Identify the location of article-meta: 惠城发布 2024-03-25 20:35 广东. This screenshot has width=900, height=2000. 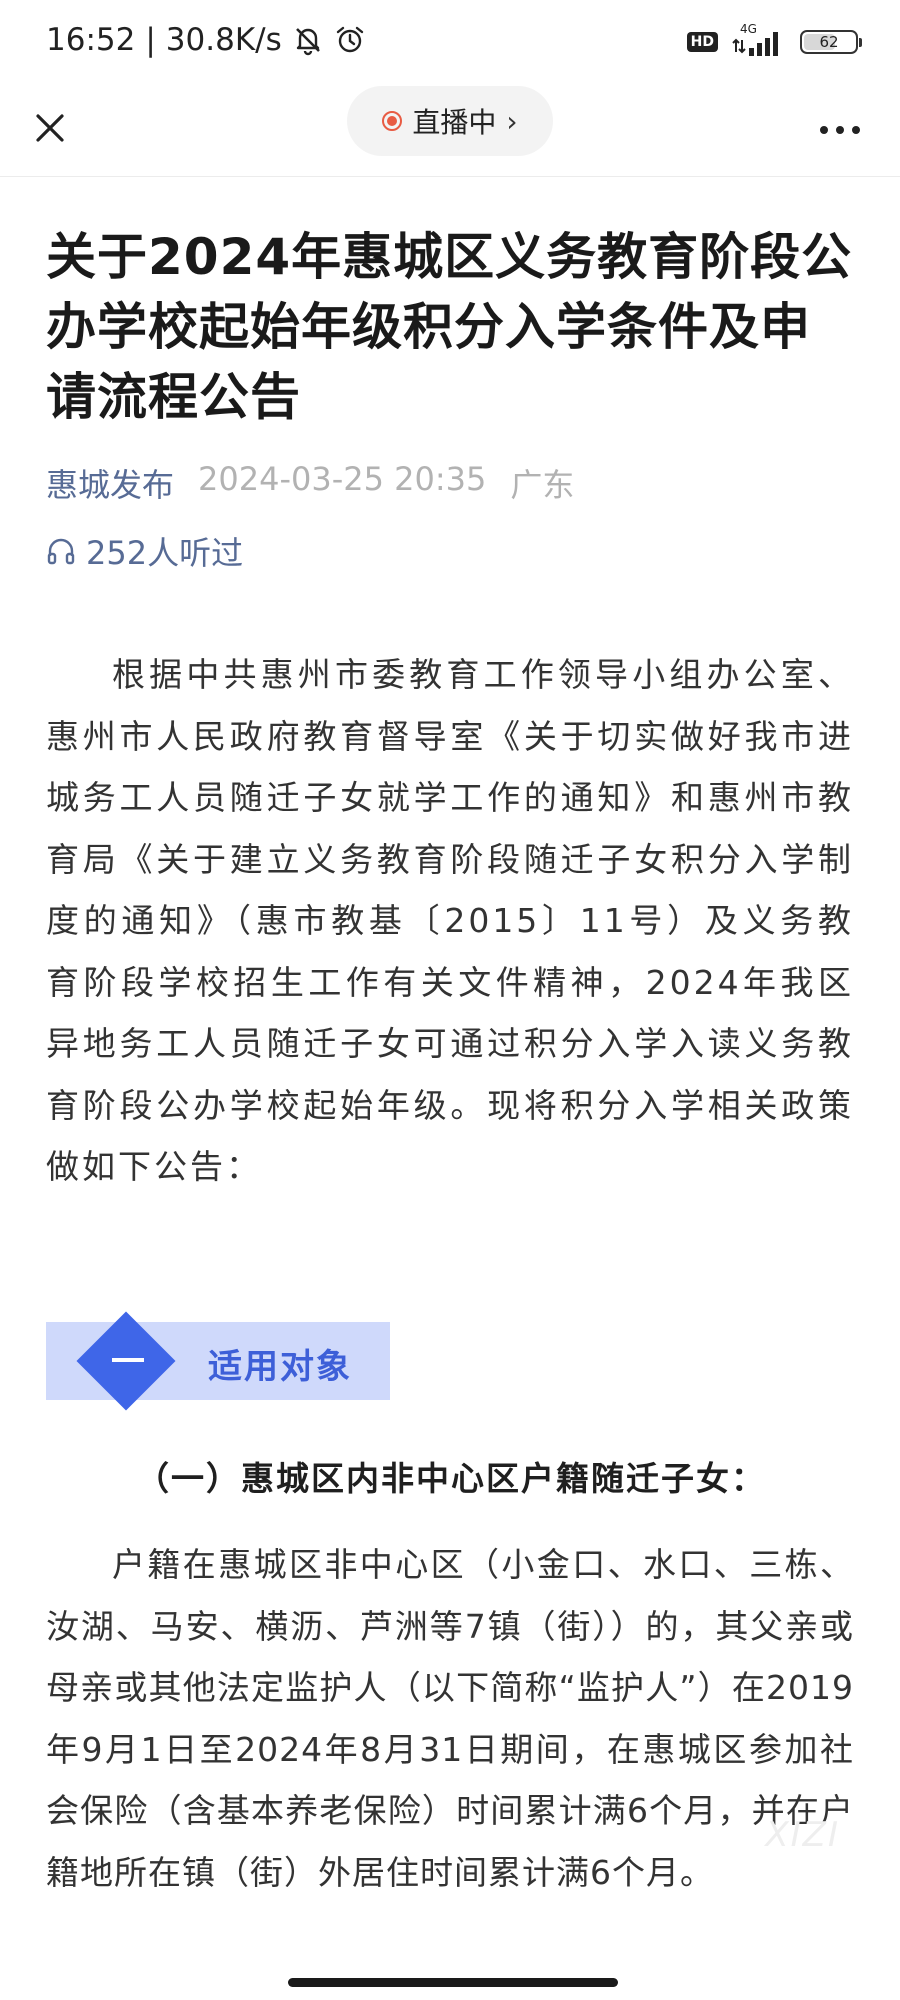
(310, 483).